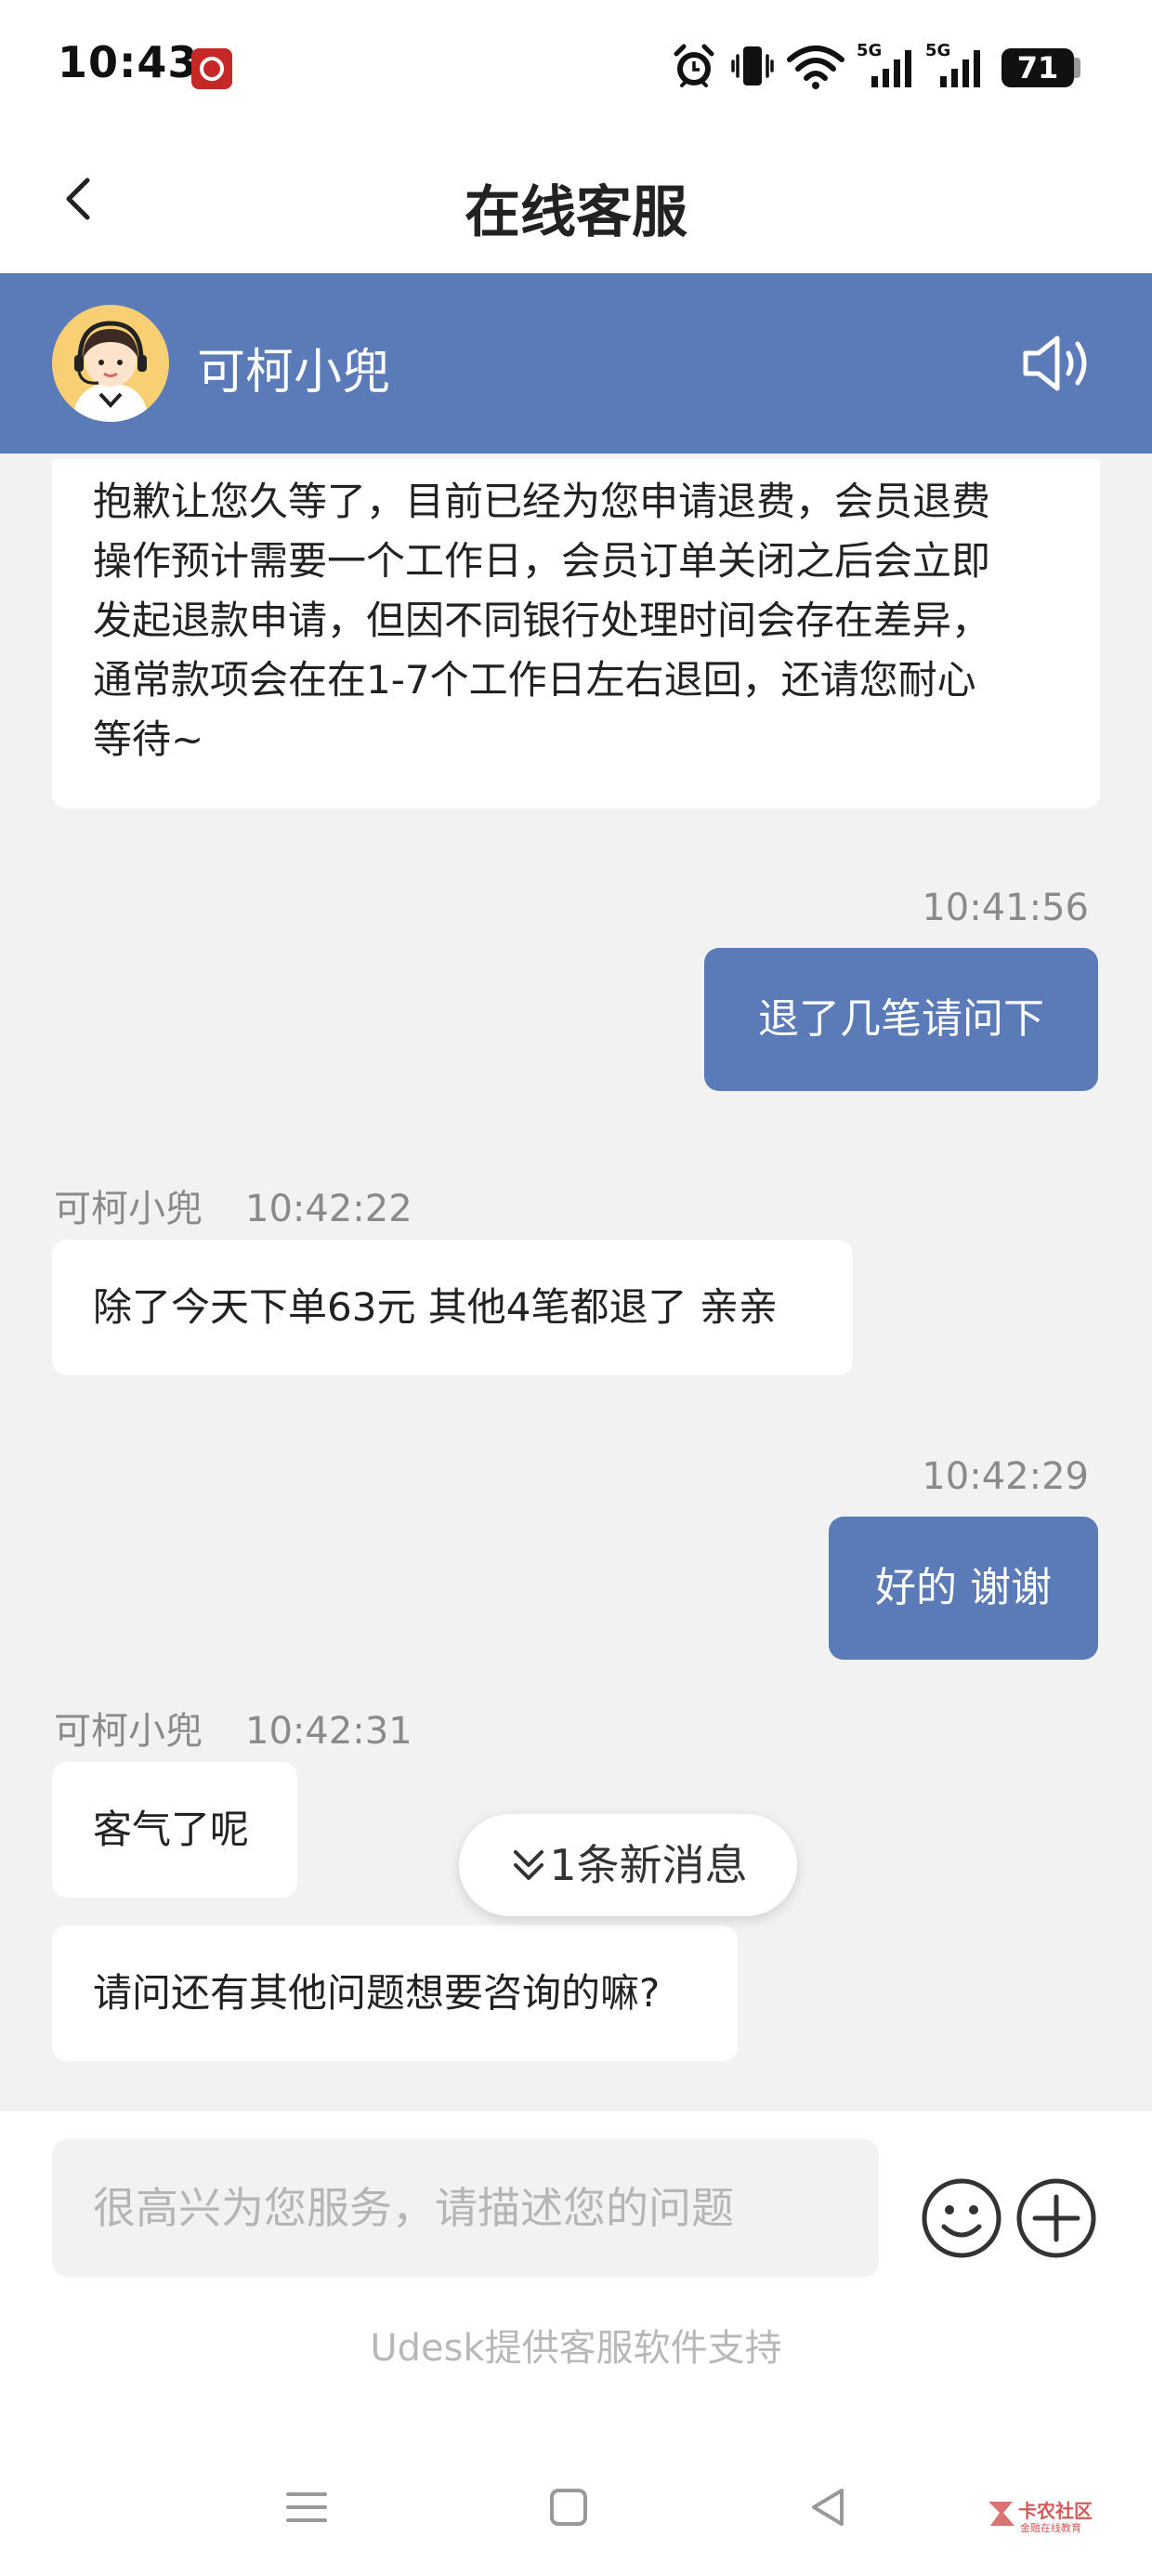 This screenshot has width=1152, height=2576. What do you see at coordinates (542, 620) in the screenshot?
I see `message-line: 发起退款申请，但因不同银行处理时间会存在差异，` at bounding box center [542, 620].